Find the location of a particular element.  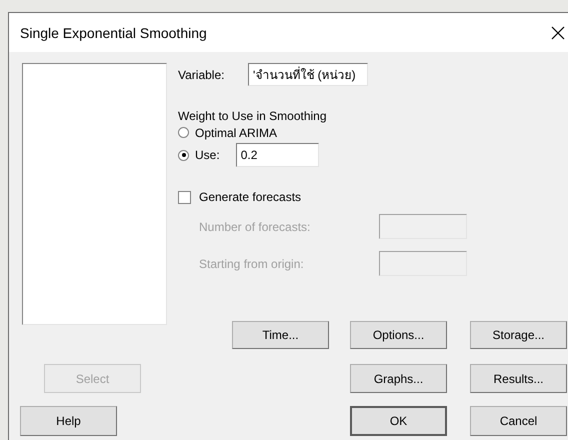

dialog-button: Help is located at coordinates (68, 421).